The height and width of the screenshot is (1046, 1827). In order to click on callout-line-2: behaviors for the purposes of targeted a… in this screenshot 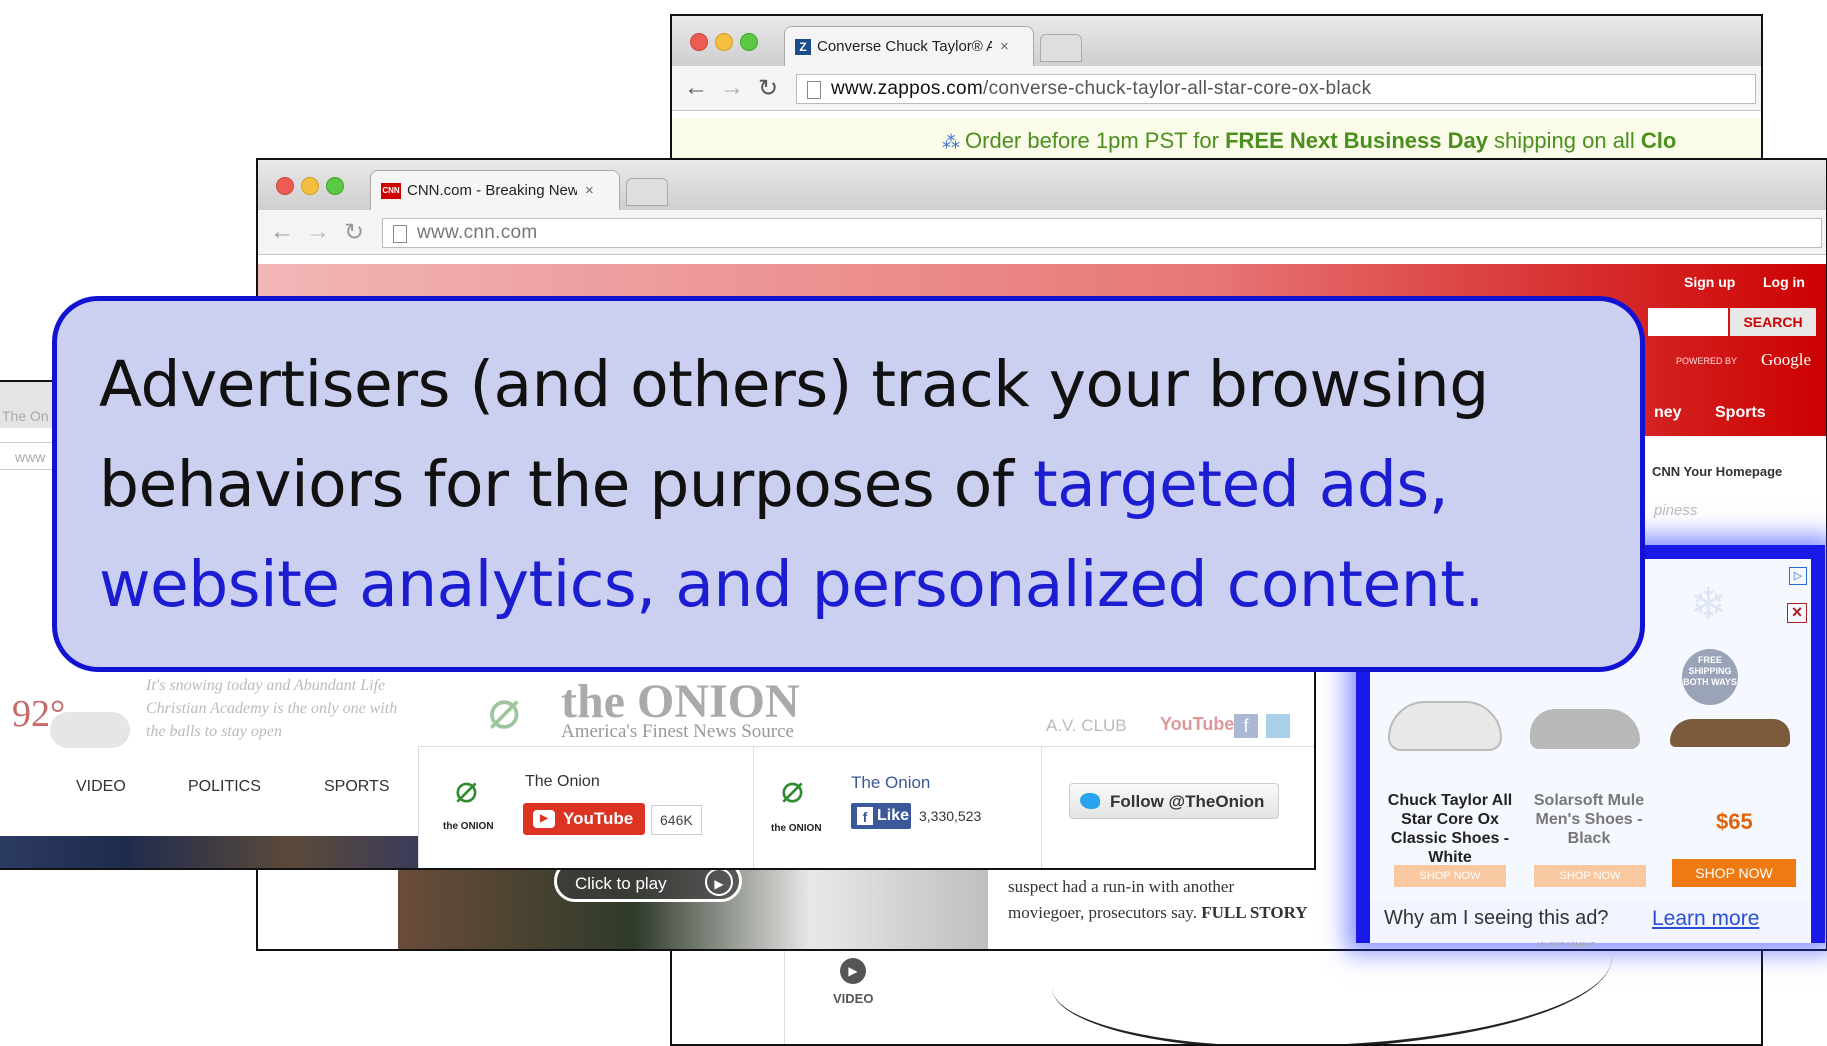, I will do `click(859, 485)`.